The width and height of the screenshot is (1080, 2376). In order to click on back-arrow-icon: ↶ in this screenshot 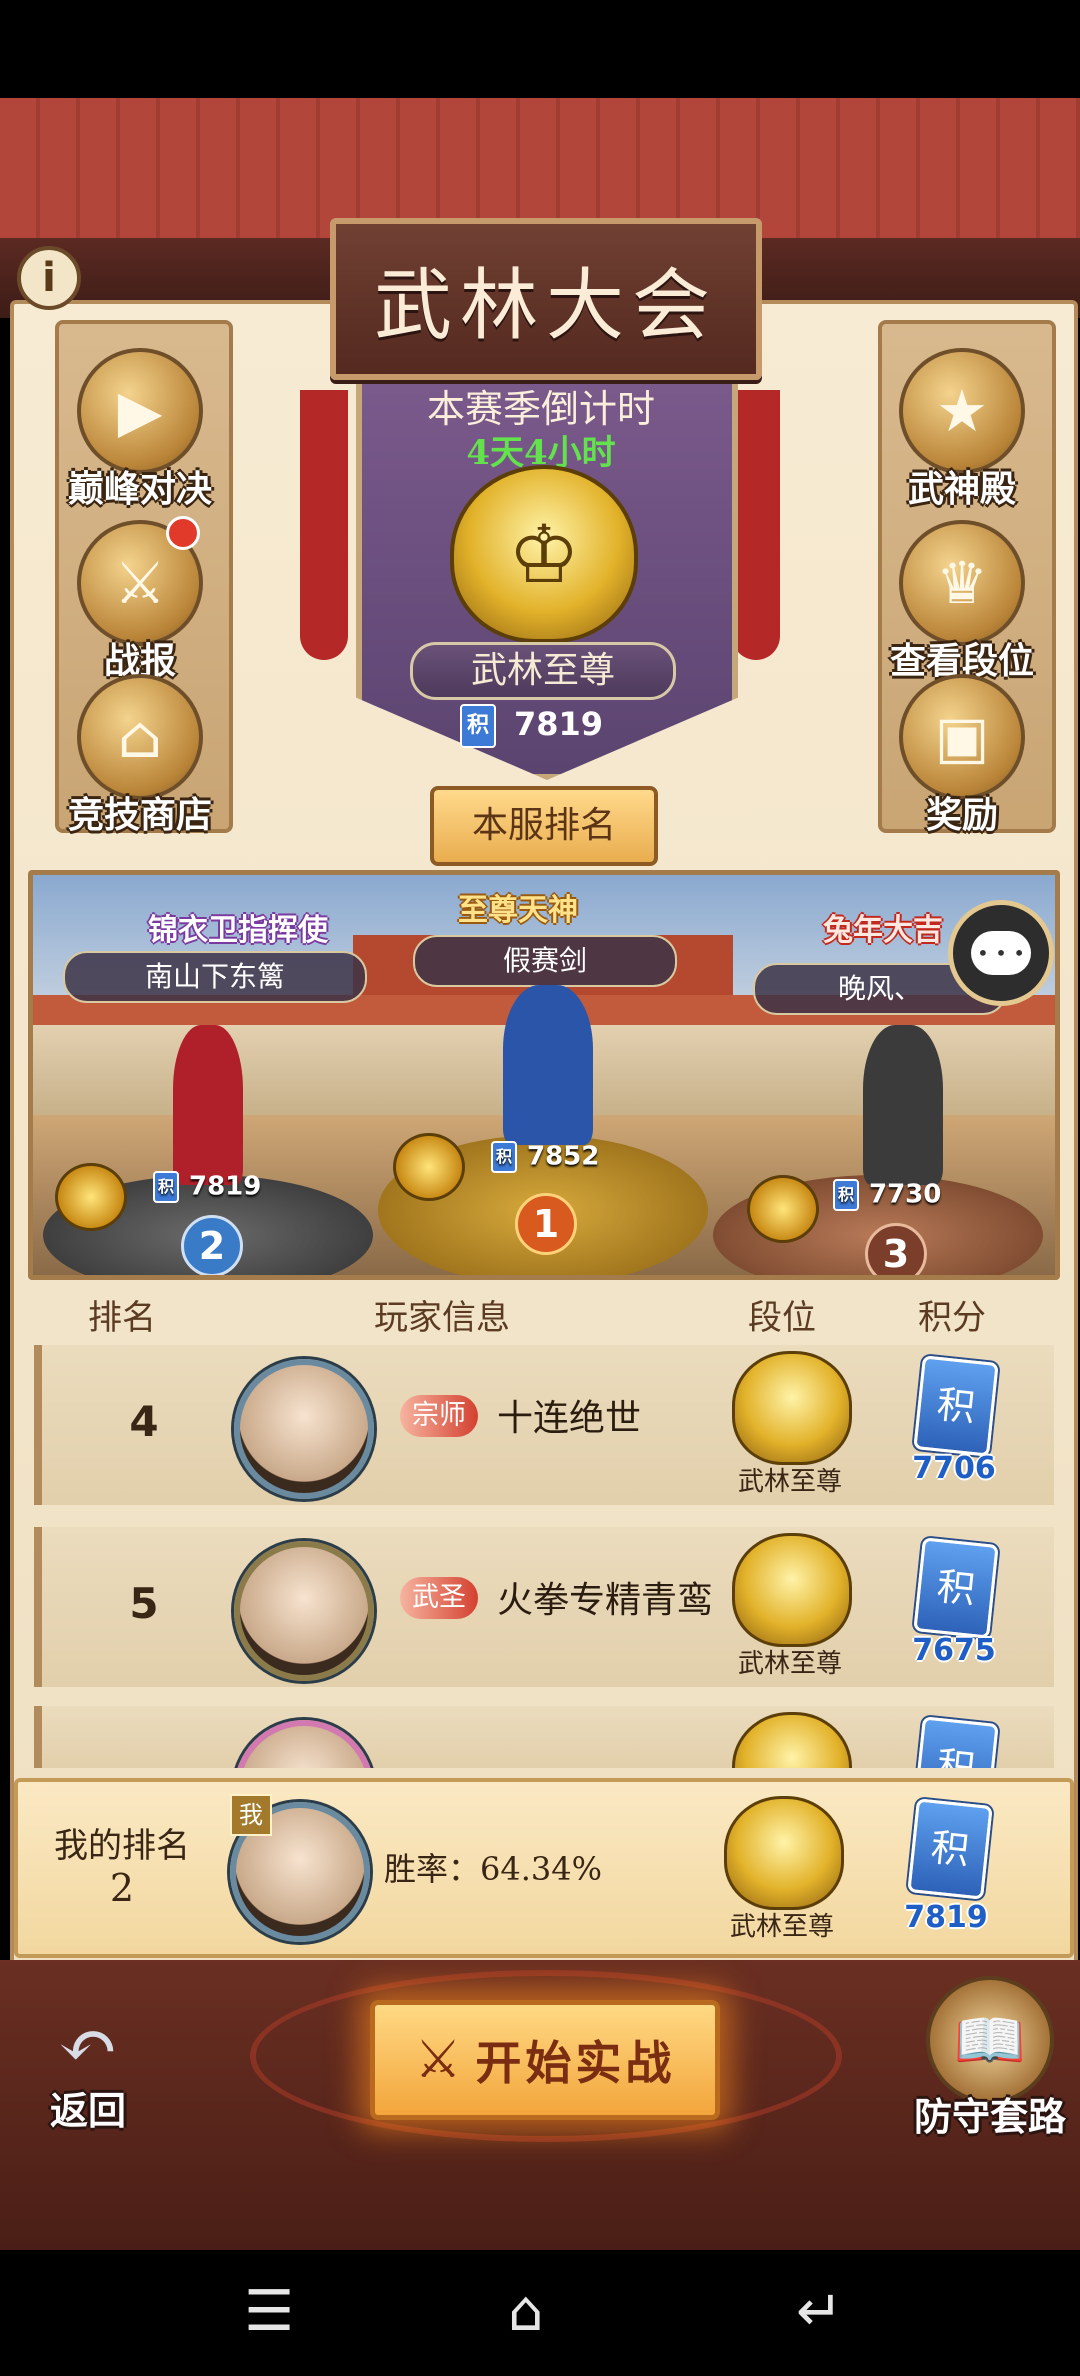, I will do `click(88, 2045)`.